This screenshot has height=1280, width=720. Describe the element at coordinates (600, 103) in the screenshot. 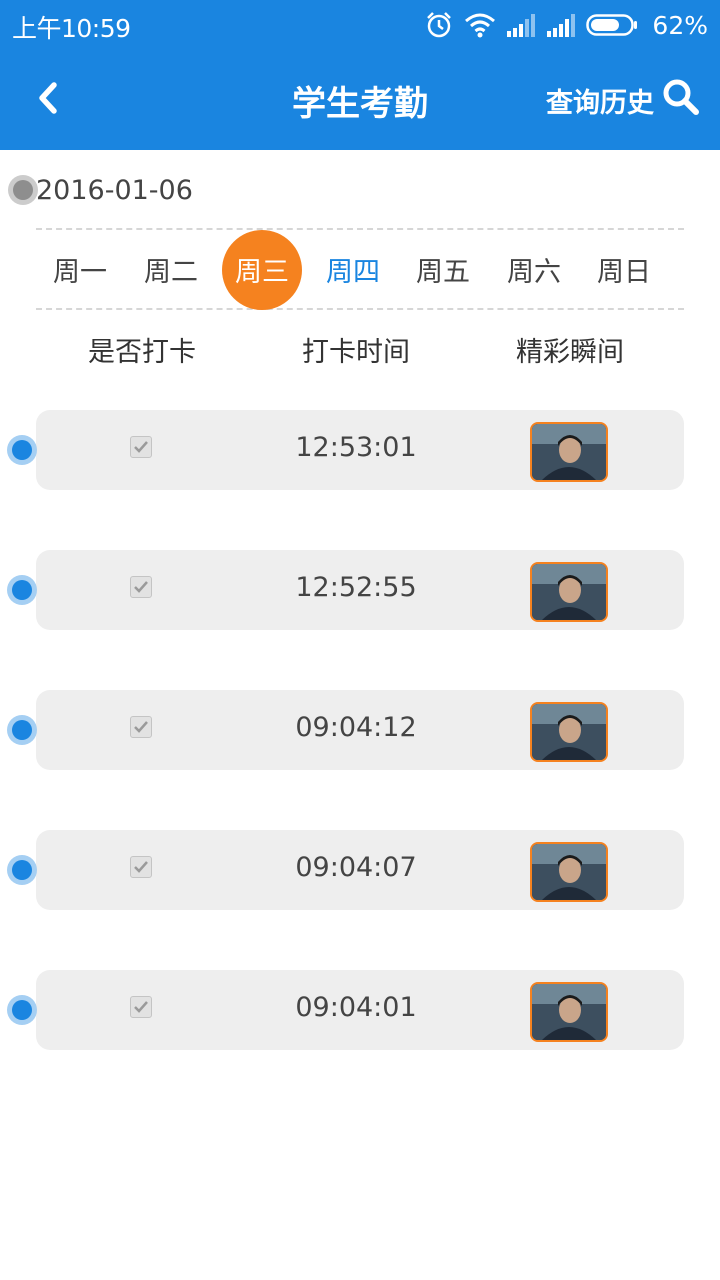

I see `history-label: 查询历史` at that location.